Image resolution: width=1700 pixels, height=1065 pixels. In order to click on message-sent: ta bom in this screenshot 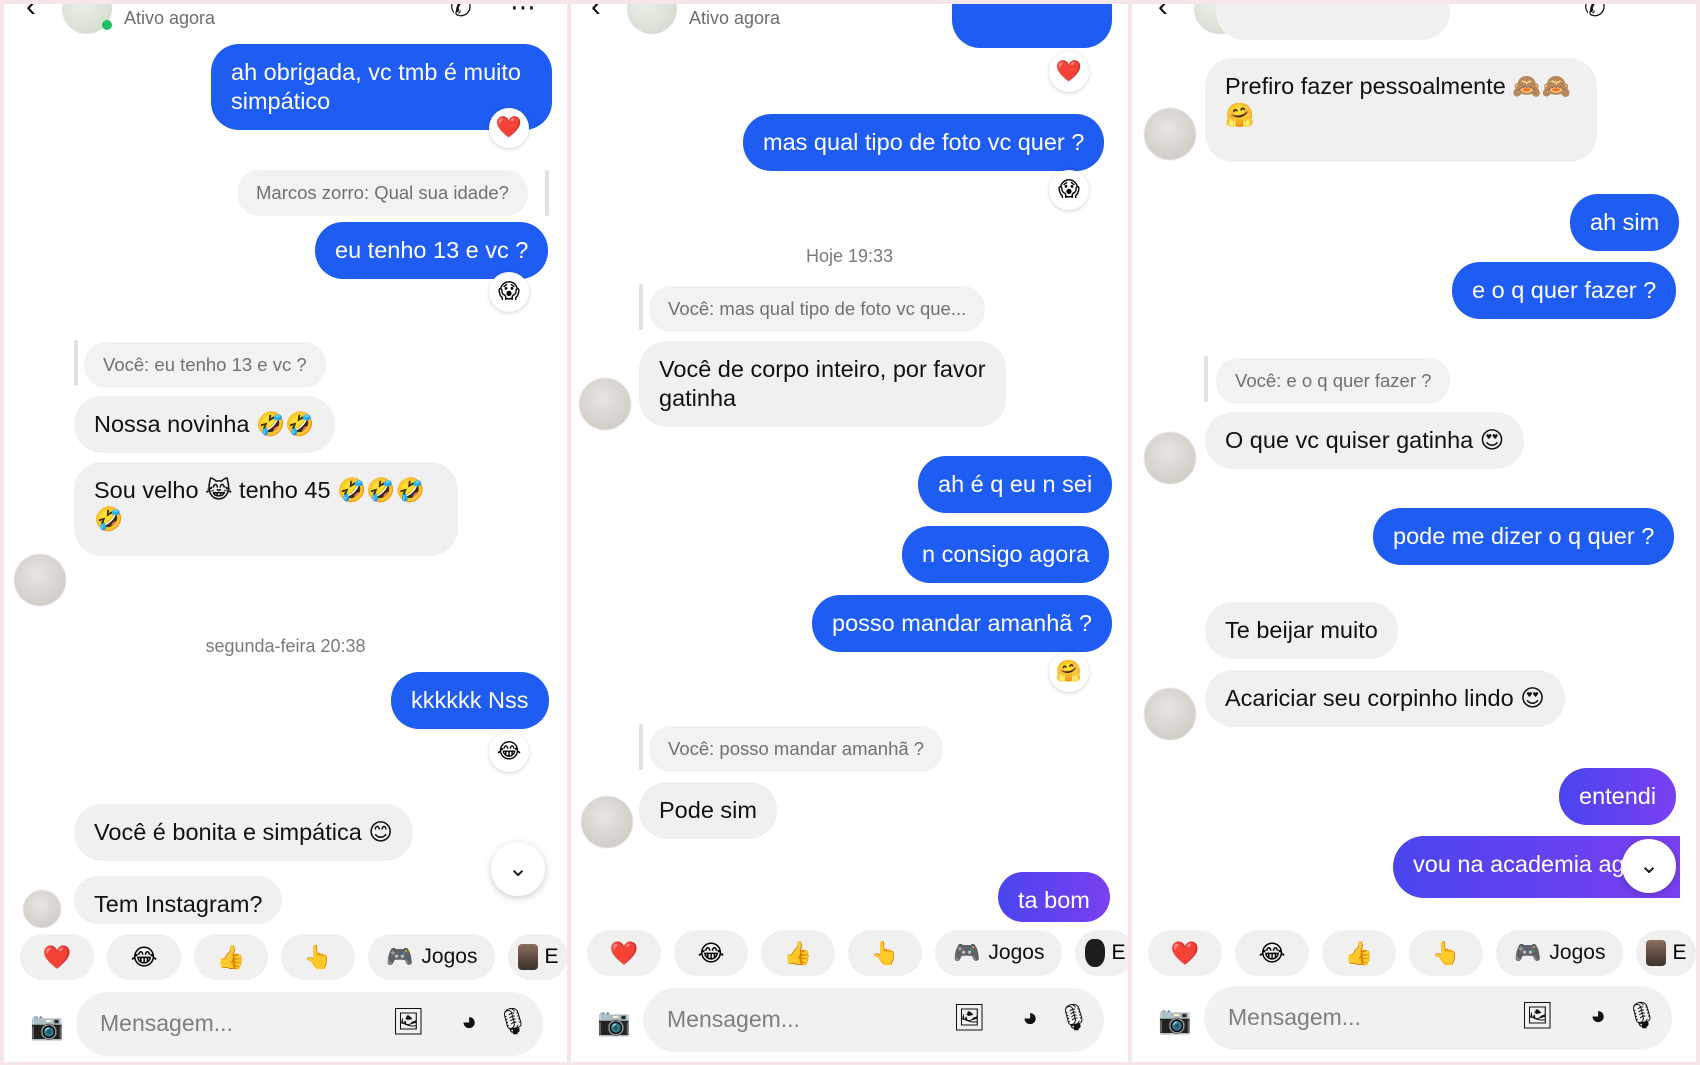, I will do `click(1054, 897)`.